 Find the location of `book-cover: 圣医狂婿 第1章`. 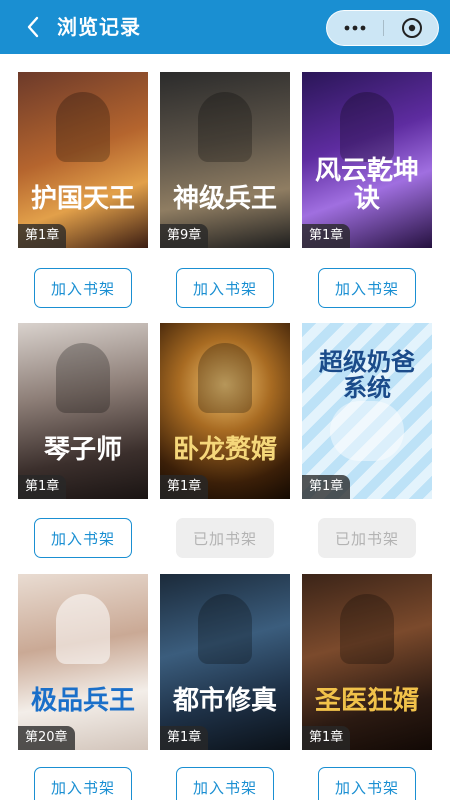

book-cover: 圣医狂婿 第1章 is located at coordinates (367, 662).